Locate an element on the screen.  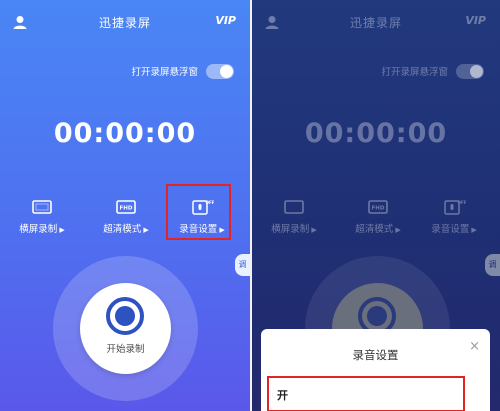
start-record-label: 开始录制 is located at coordinates (125, 349).